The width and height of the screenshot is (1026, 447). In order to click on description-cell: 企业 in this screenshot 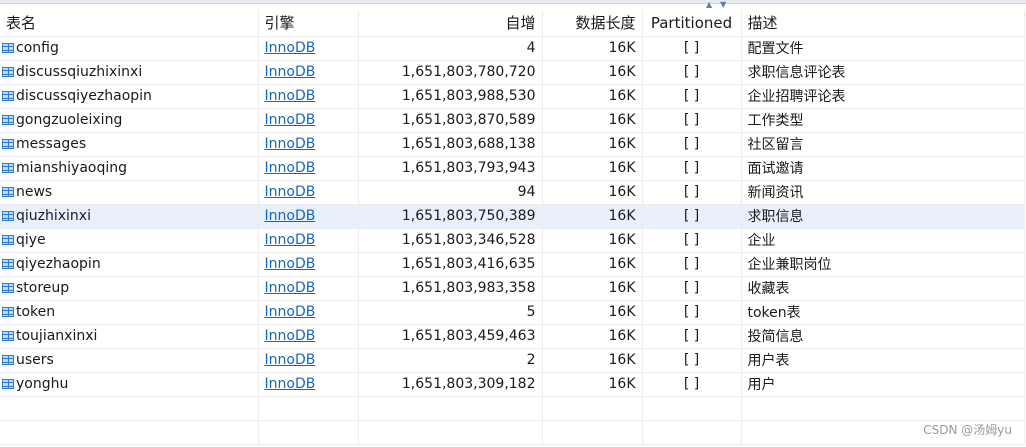, I will do `click(883, 240)`.